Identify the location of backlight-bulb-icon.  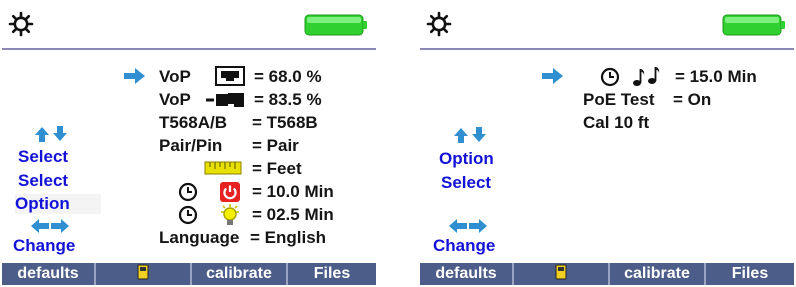
(230, 214).